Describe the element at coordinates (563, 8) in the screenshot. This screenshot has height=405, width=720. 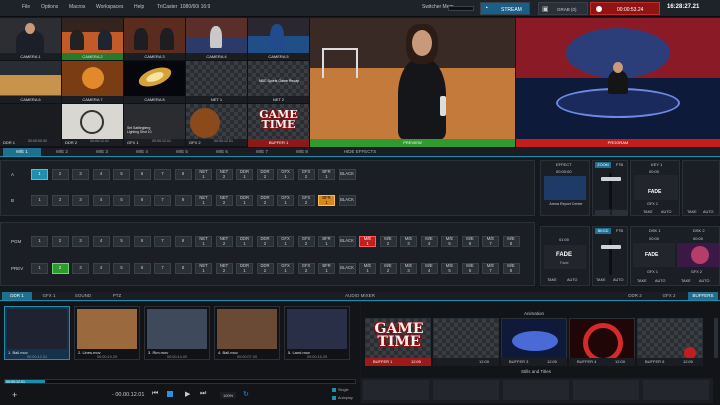
I see `grab-button: ▣ GRAB (0)` at that location.